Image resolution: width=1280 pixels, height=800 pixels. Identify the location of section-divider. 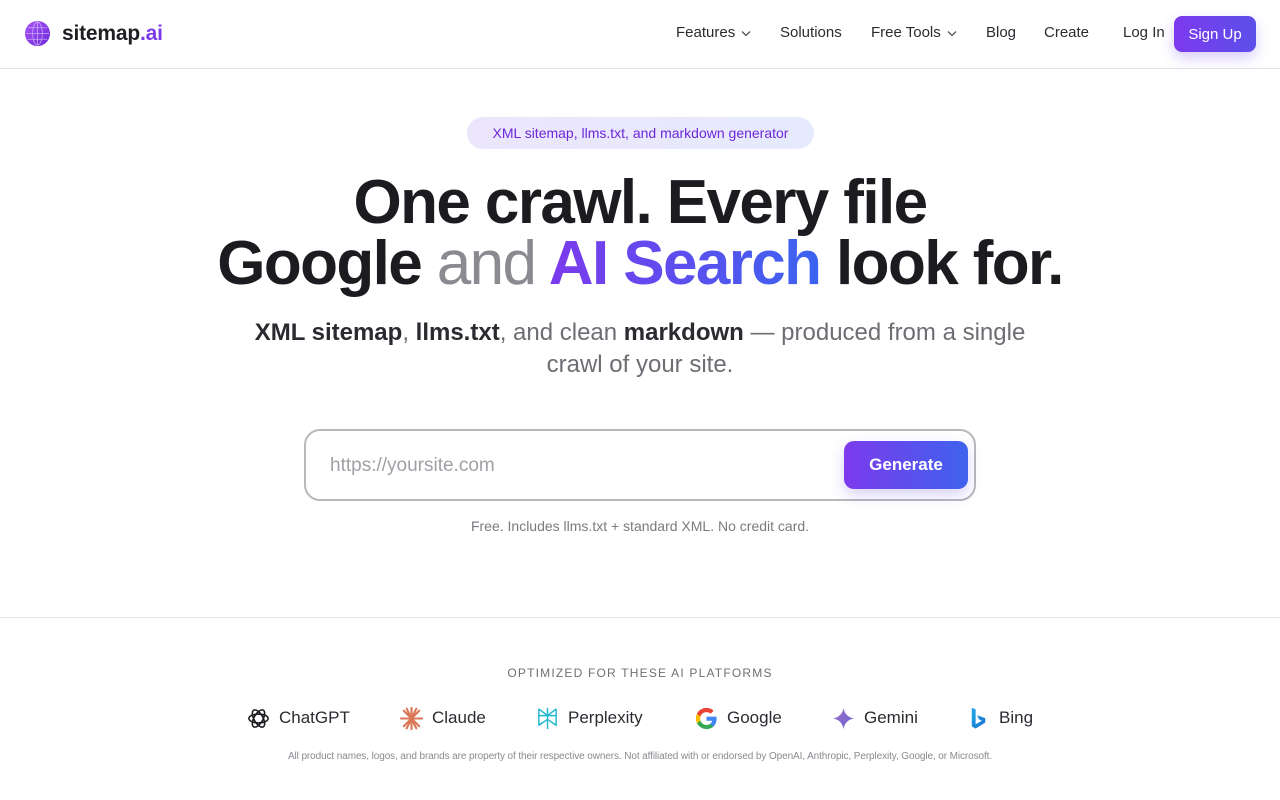
(640, 617).